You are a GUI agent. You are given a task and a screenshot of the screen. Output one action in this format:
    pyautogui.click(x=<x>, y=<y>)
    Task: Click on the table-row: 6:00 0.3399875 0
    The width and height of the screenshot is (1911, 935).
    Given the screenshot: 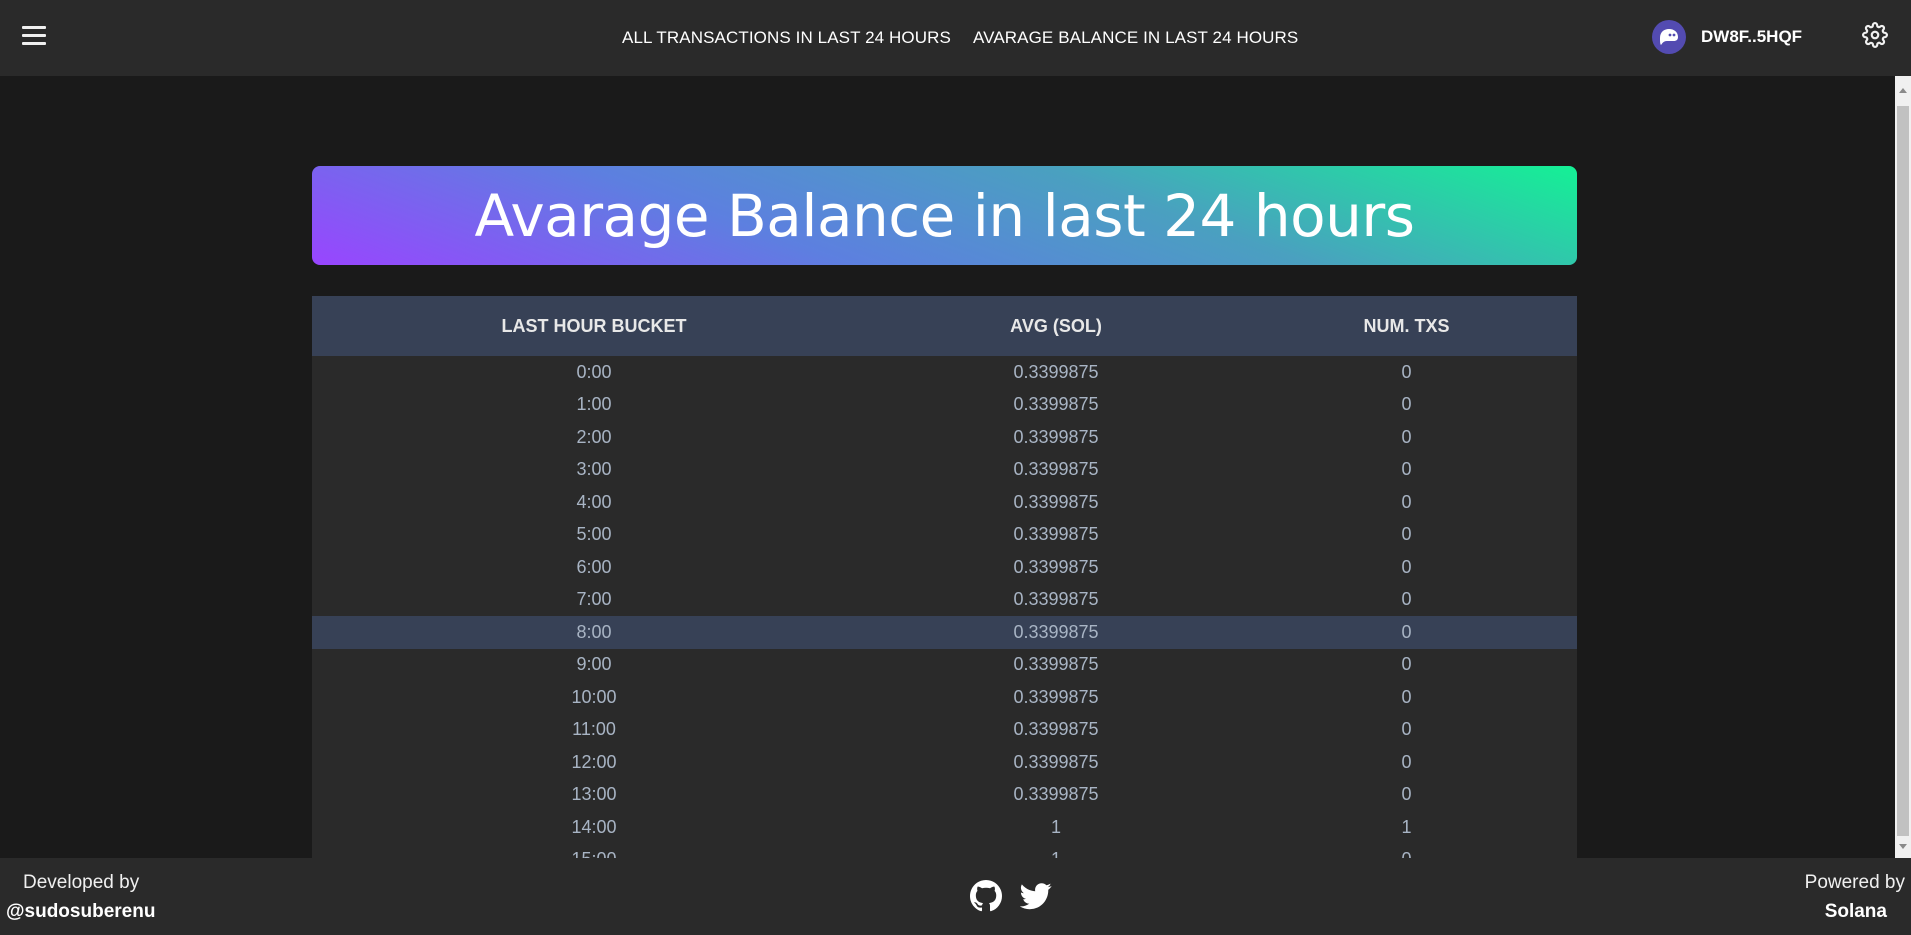 What is the action you would take?
    pyautogui.click(x=944, y=567)
    